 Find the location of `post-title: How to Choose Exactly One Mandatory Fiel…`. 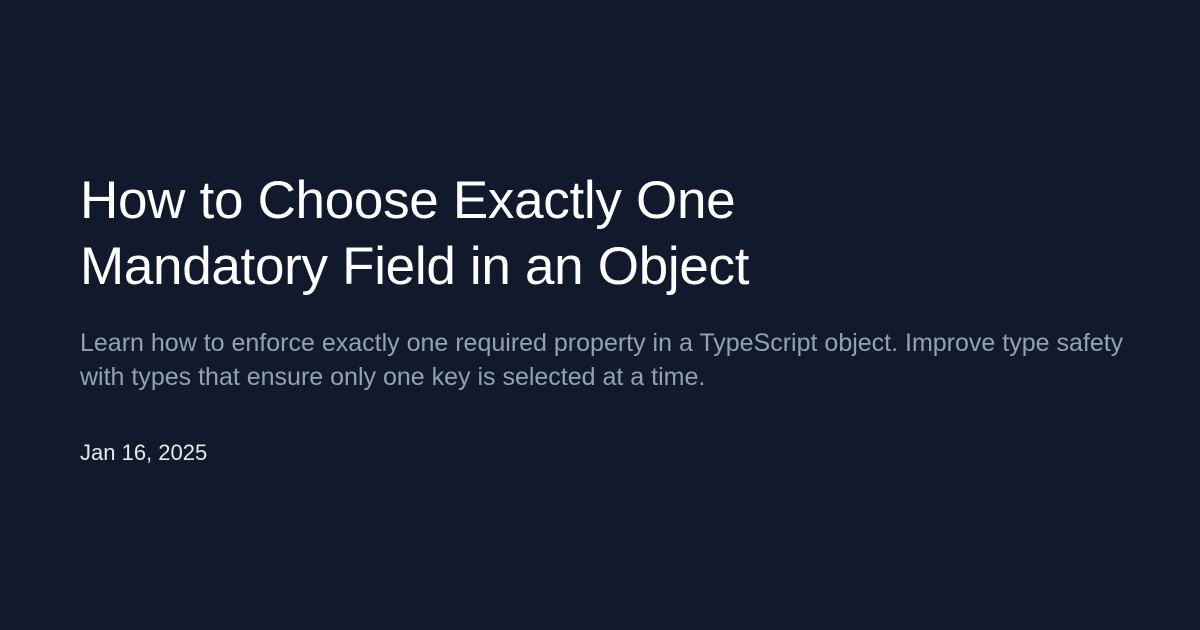

post-title: How to Choose Exactly One Mandatory Fiel… is located at coordinates (415, 233).